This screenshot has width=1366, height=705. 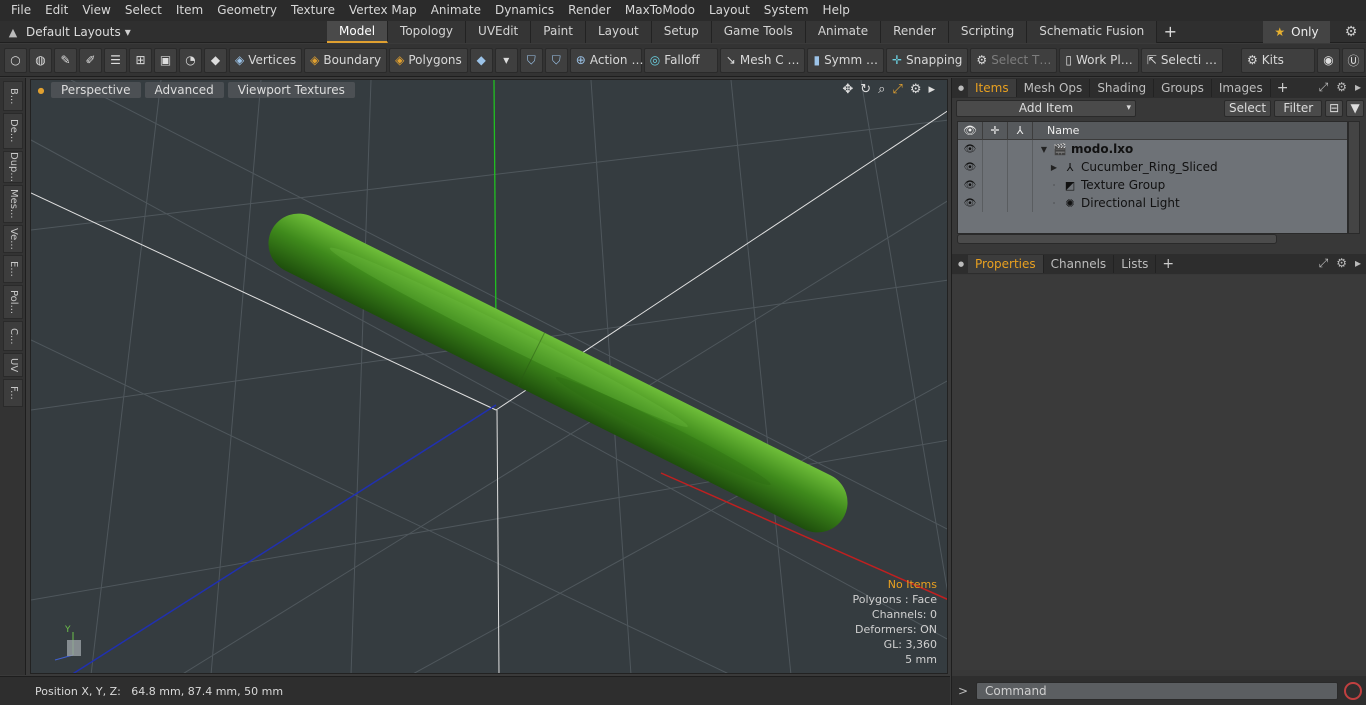 What do you see at coordinates (1328, 60) in the screenshot?
I see `unity-icon: ◉` at bounding box center [1328, 60].